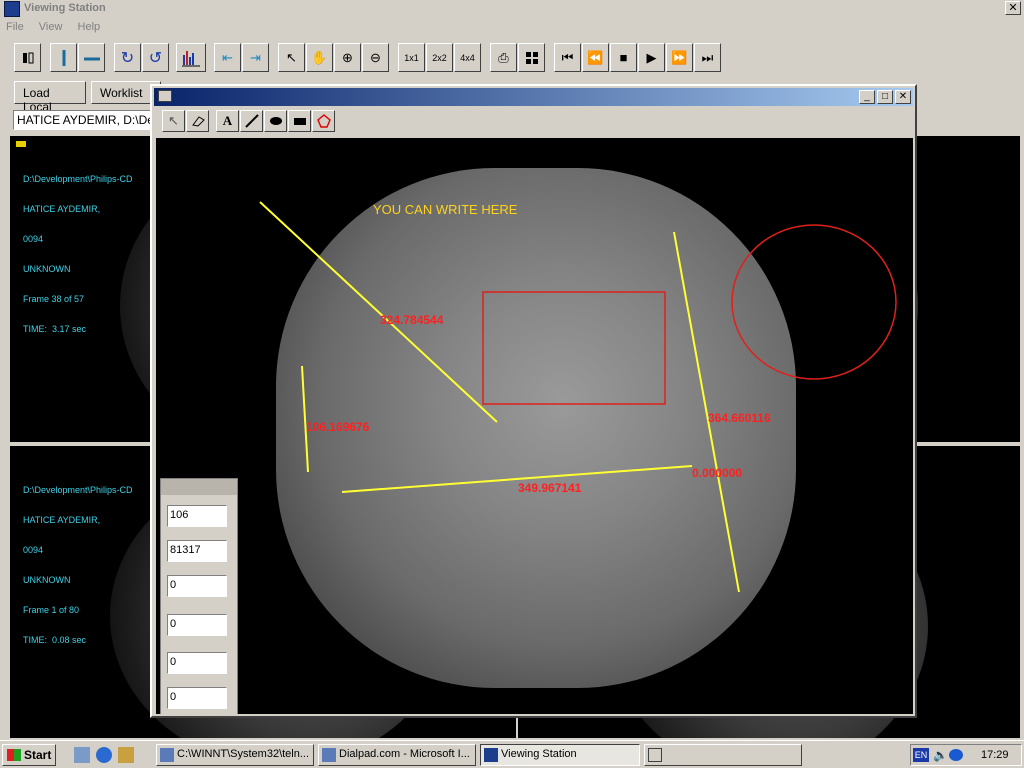 Image resolution: width=1024 pixels, height=768 pixels. What do you see at coordinates (255, 57) in the screenshot?
I see `next-series-icon: ⇥` at bounding box center [255, 57].